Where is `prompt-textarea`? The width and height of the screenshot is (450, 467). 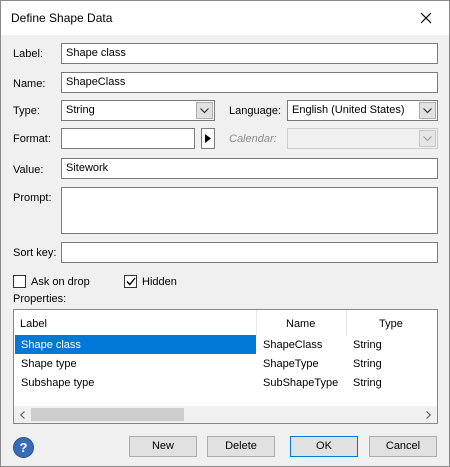 prompt-textarea is located at coordinates (249, 210).